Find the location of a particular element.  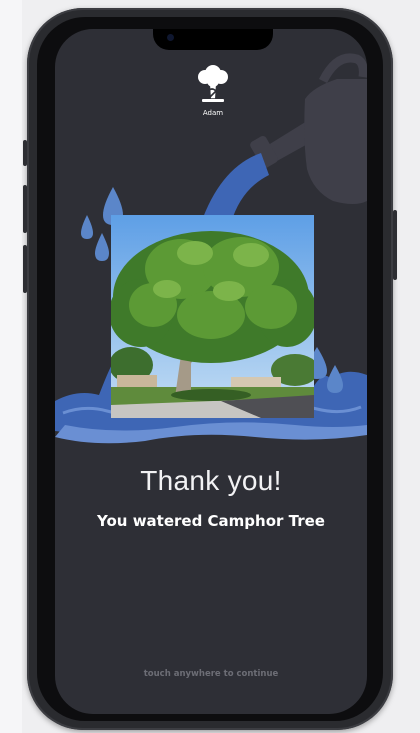

front-camera is located at coordinates (170, 37).